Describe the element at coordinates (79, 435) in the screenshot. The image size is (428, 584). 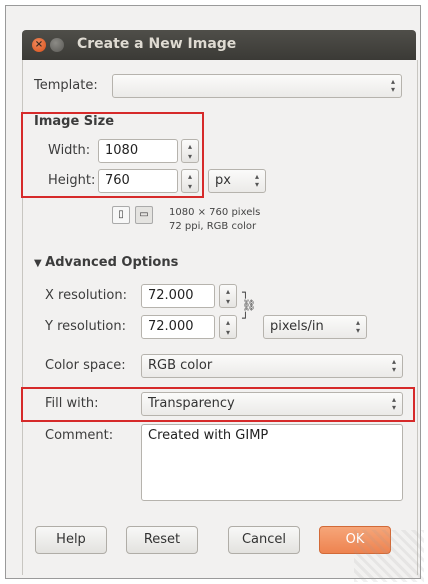
I see `comment-label: Comment:` at that location.